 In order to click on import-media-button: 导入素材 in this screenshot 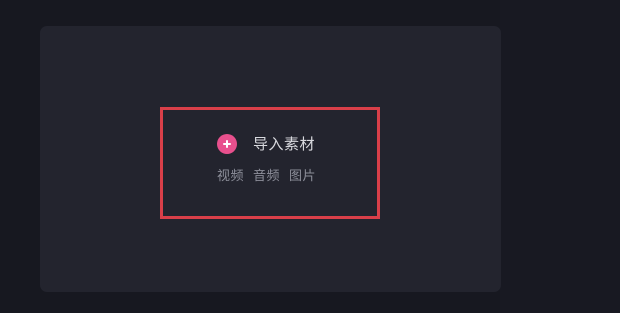, I will do `click(266, 144)`.